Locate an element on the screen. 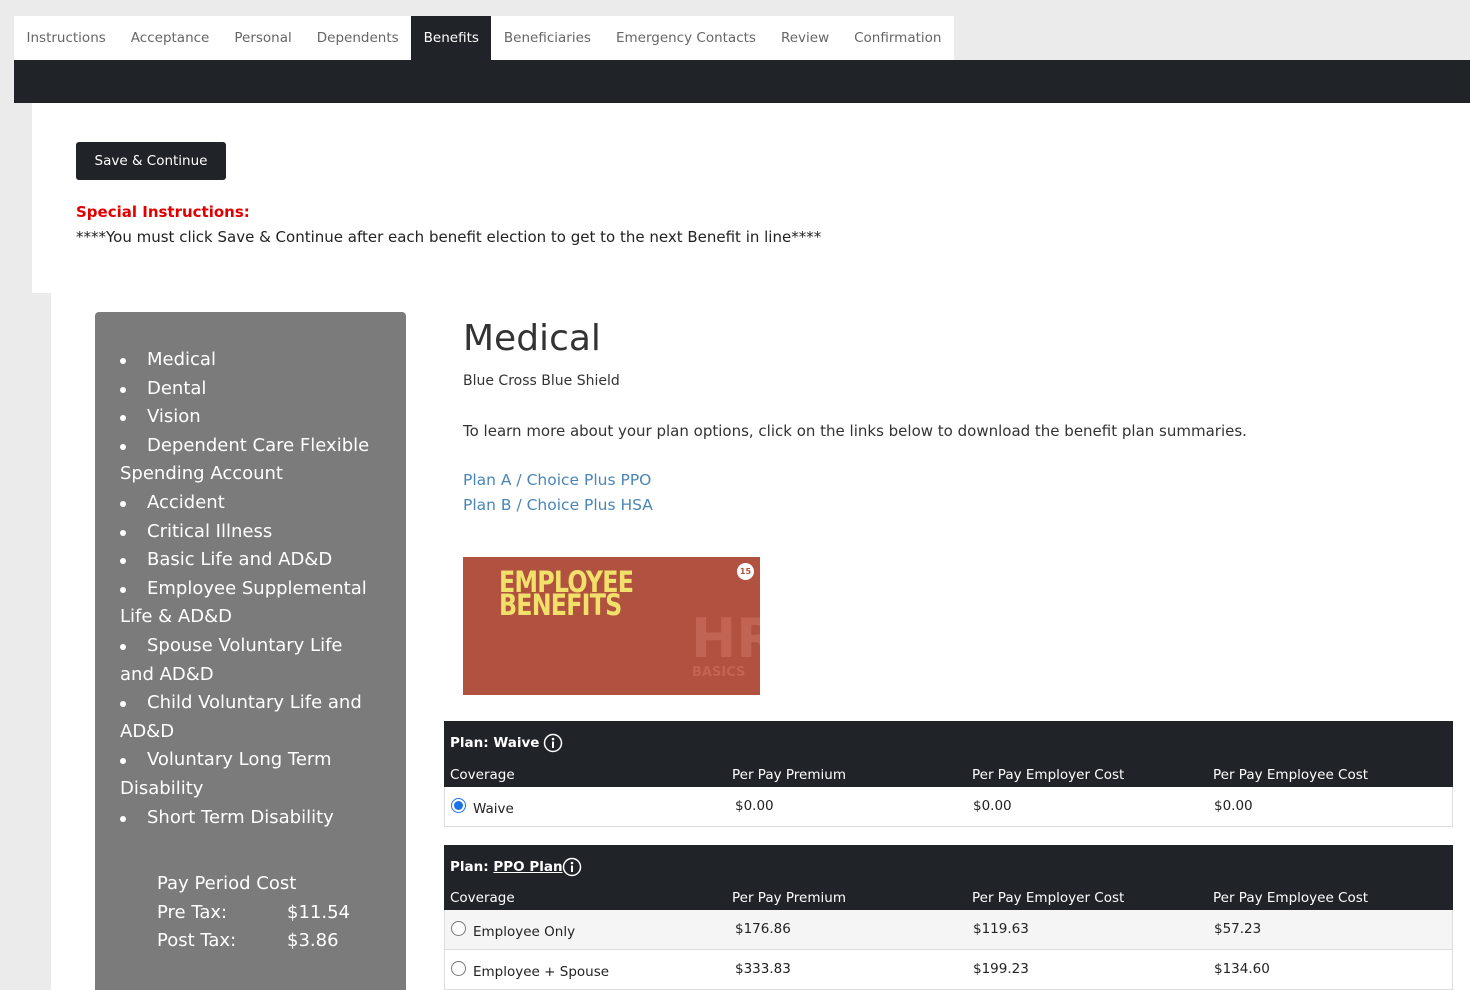 The height and width of the screenshot is (990, 1470). post-tax-label: Post Tax: is located at coordinates (197, 941).